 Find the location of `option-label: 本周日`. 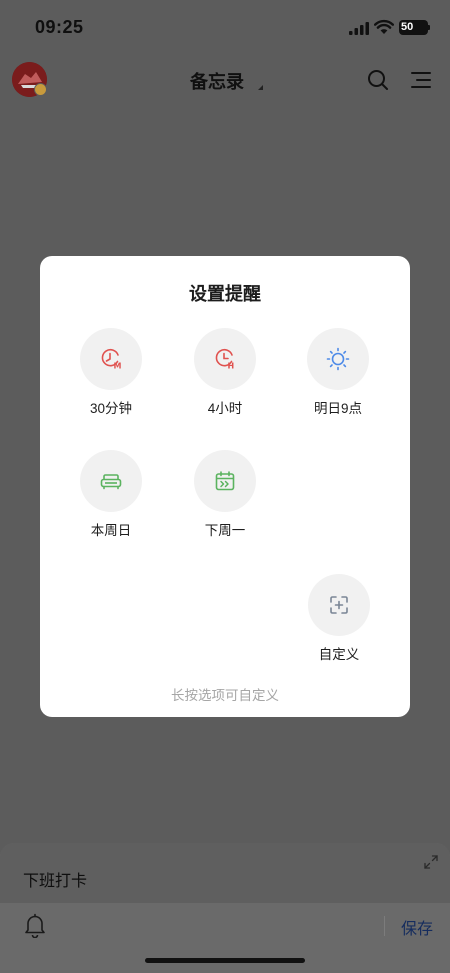

option-label: 本周日 is located at coordinates (111, 530).